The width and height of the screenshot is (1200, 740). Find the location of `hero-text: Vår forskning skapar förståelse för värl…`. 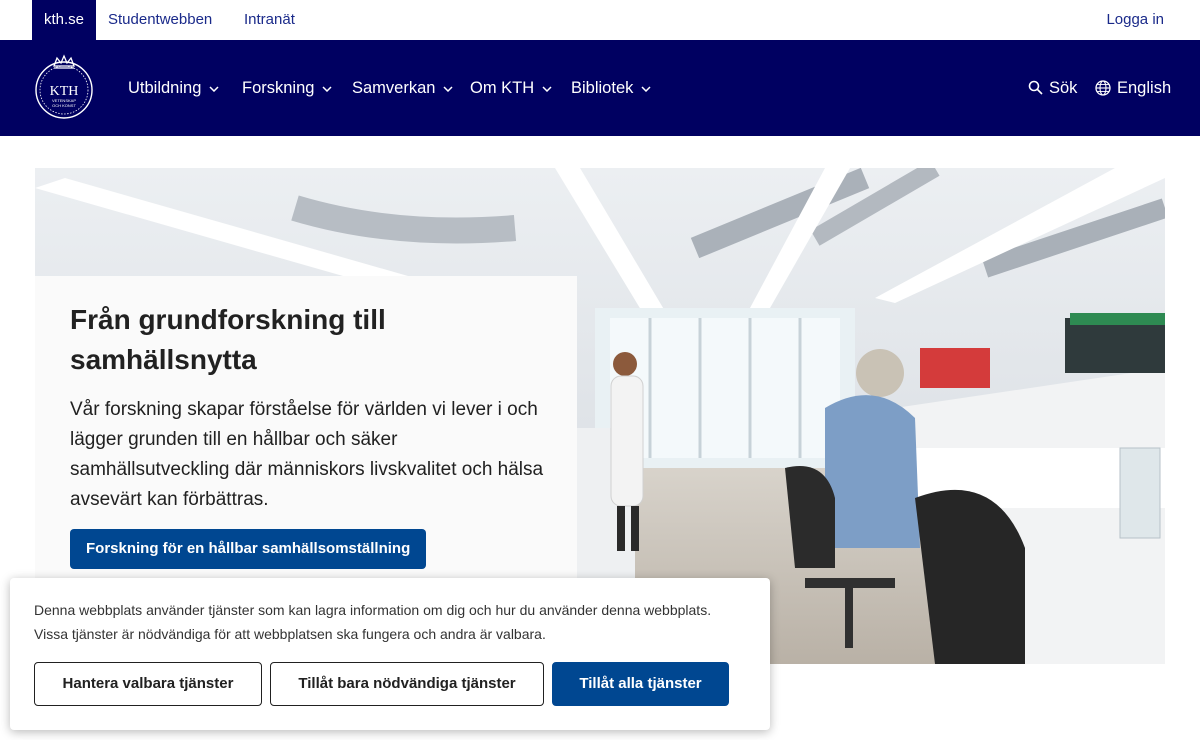

hero-text: Vår forskning skapar förståelse för värl… is located at coordinates (307, 454).